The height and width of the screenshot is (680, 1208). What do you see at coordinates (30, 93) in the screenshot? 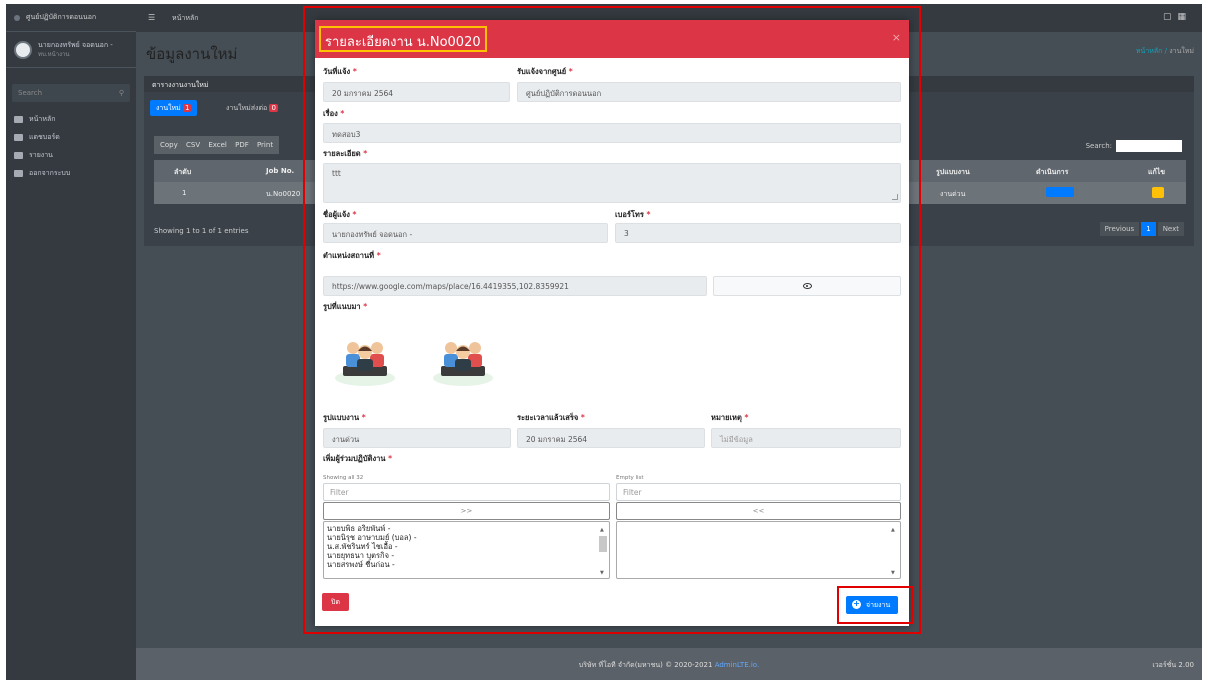
I see `sidebar-search-placeholder: Search` at bounding box center [30, 93].